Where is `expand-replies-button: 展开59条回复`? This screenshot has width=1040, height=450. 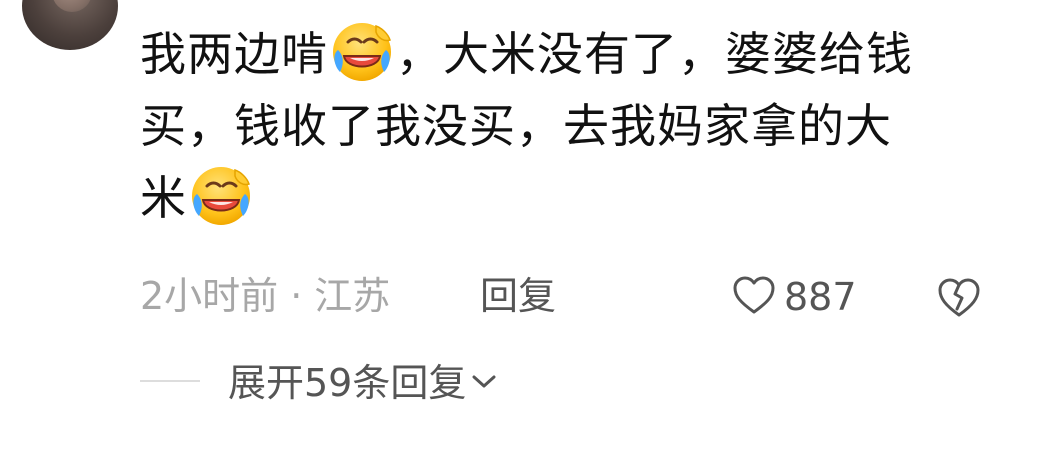
expand-replies-button: 展开59条回复 is located at coordinates (319, 380).